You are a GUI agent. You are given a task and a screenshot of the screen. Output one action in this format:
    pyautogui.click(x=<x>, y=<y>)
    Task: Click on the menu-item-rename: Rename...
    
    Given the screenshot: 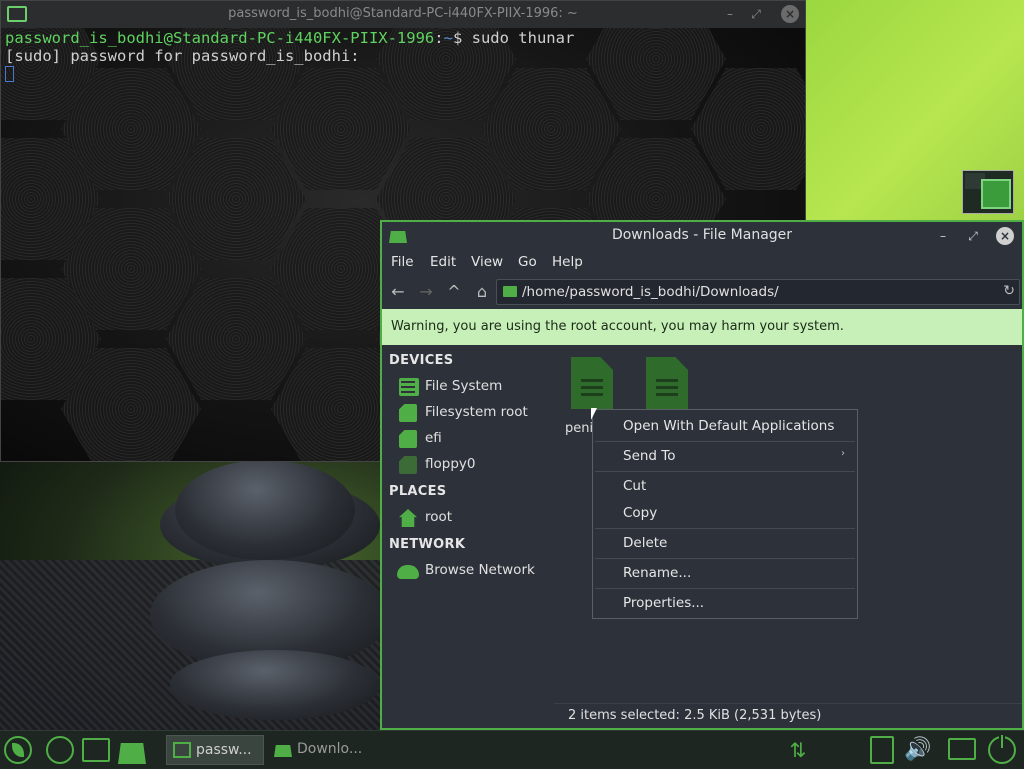 What is the action you would take?
    pyautogui.click(x=657, y=573)
    